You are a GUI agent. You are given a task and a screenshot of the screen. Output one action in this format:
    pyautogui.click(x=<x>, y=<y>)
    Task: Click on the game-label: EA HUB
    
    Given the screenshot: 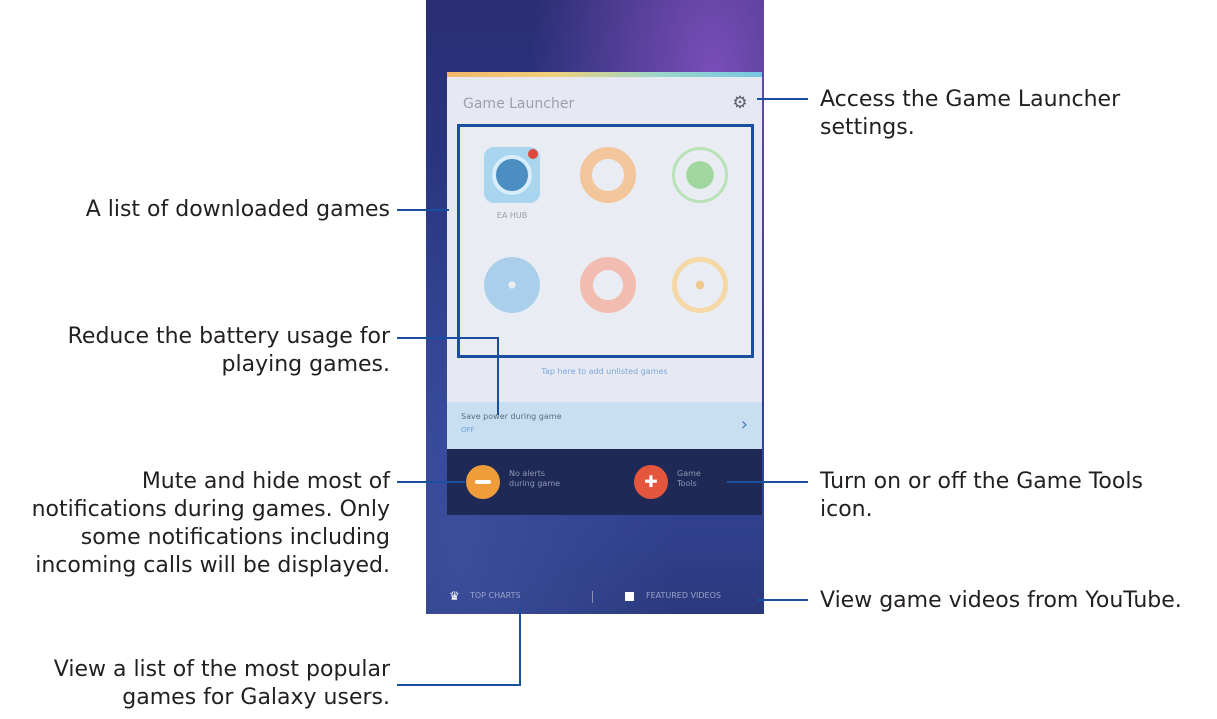 What is the action you would take?
    pyautogui.click(x=512, y=215)
    